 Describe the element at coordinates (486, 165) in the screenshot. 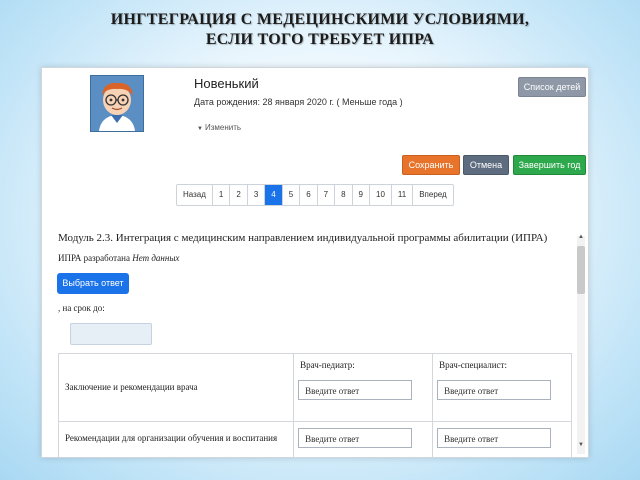

I see `cancel-button: Отмена` at that location.